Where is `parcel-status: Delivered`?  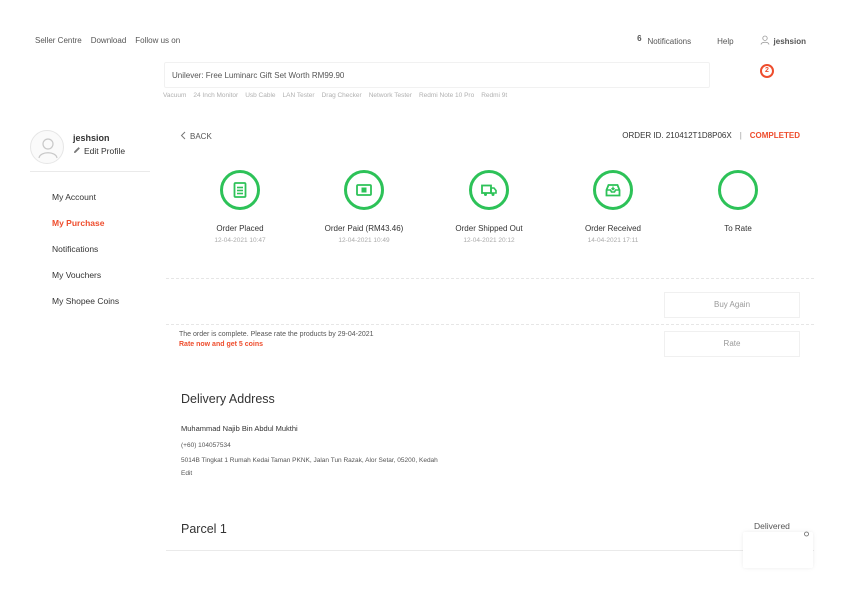
parcel-status: Delivered is located at coordinates (772, 526).